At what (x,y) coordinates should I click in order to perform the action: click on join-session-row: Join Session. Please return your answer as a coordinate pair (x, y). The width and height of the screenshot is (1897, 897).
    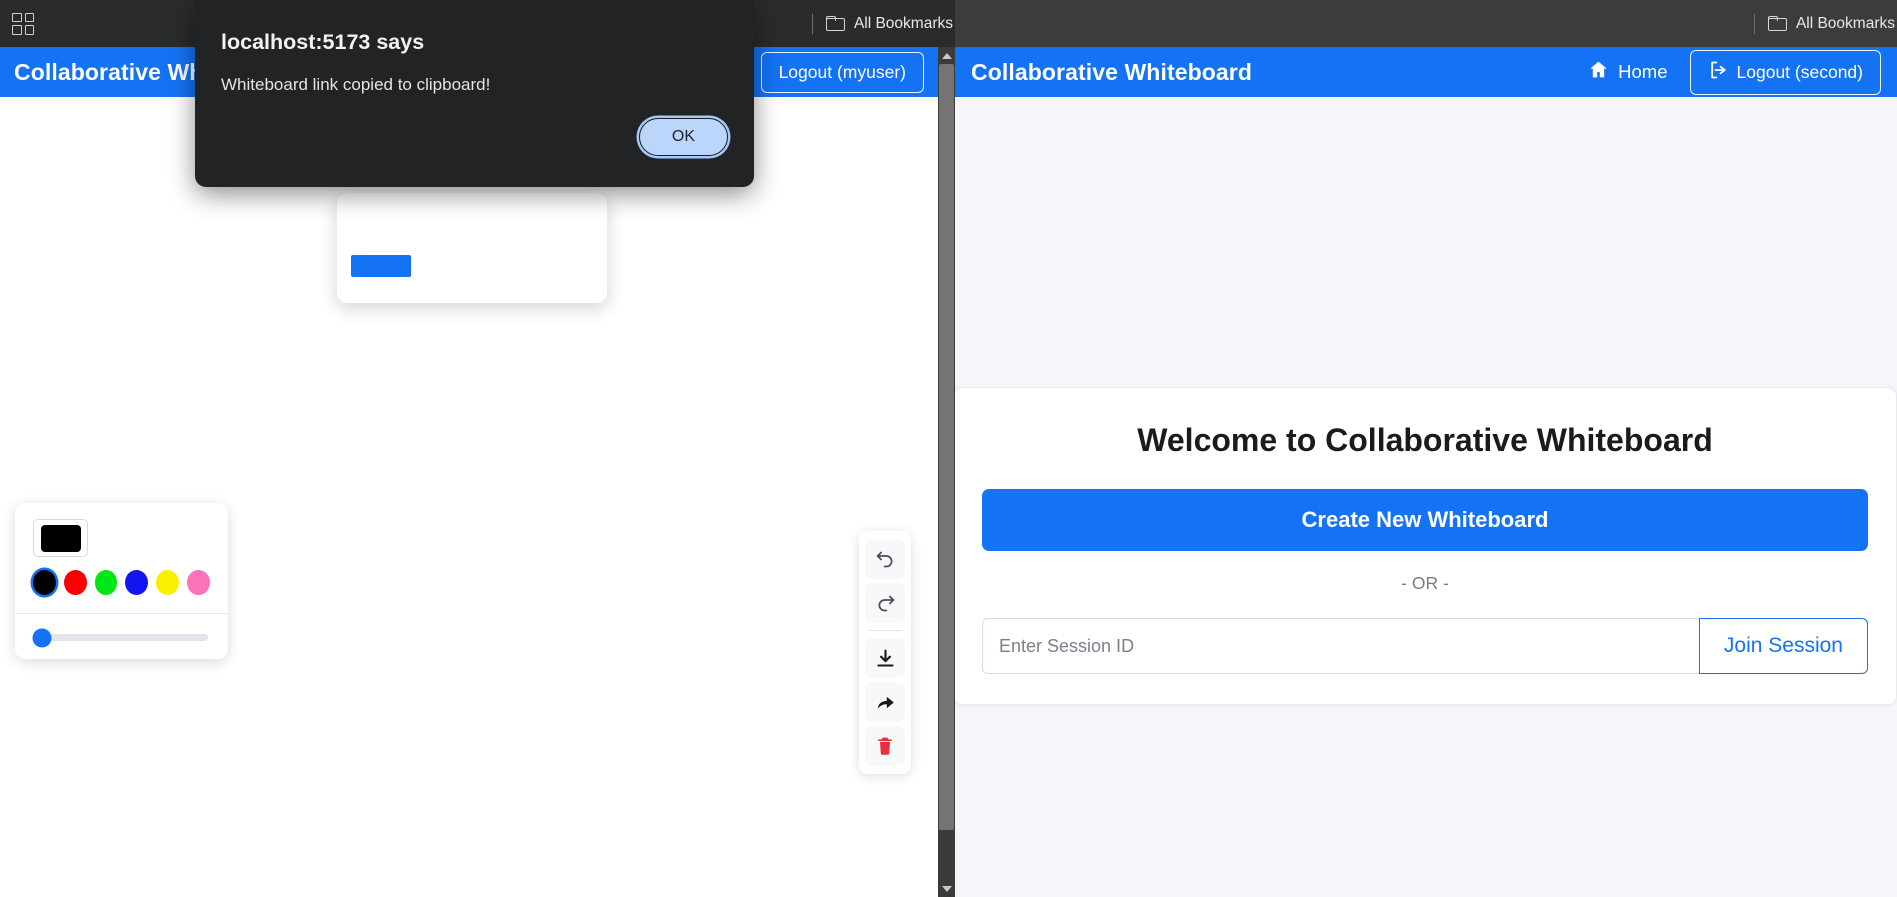
    Looking at the image, I should click on (1425, 646).